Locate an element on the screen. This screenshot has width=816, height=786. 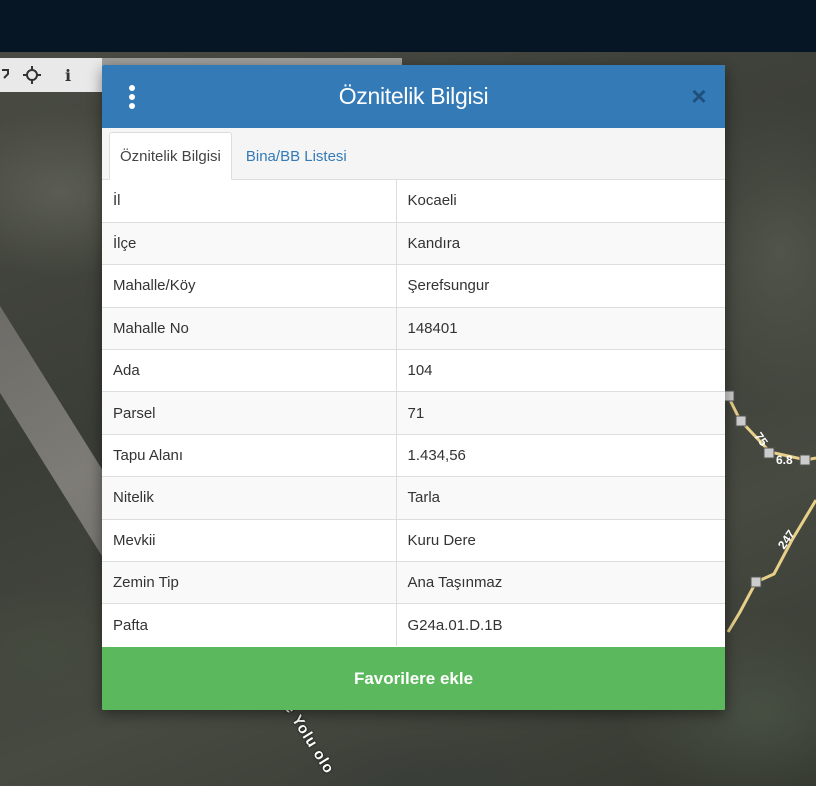
table-row: İl Kocaeli is located at coordinates (413, 201).